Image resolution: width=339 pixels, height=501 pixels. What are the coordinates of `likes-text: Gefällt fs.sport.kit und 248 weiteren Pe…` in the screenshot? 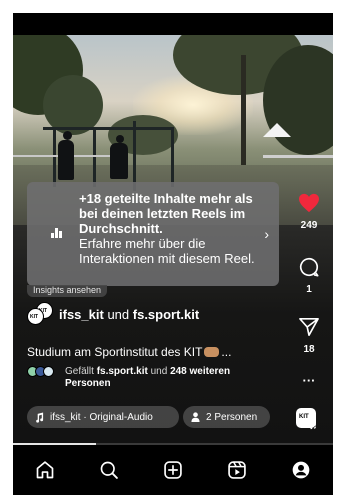 It's located at (147, 378).